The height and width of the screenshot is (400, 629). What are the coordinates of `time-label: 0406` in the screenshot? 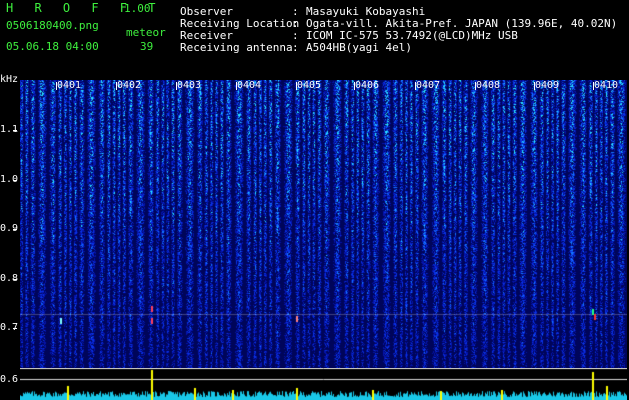 It's located at (367, 85).